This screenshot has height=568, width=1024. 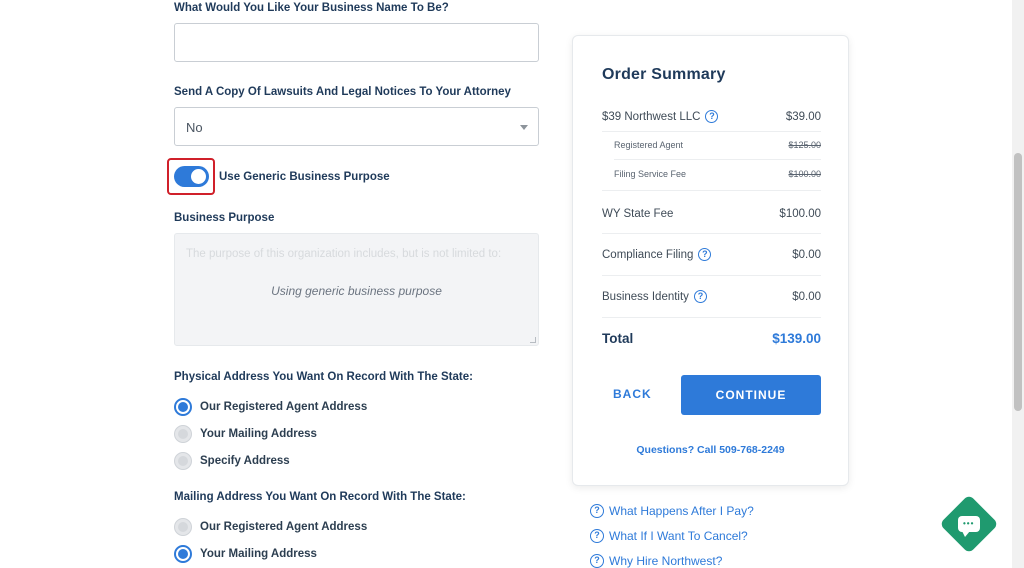 I want to click on state-fee-label: WY State Fee, so click(x=638, y=214).